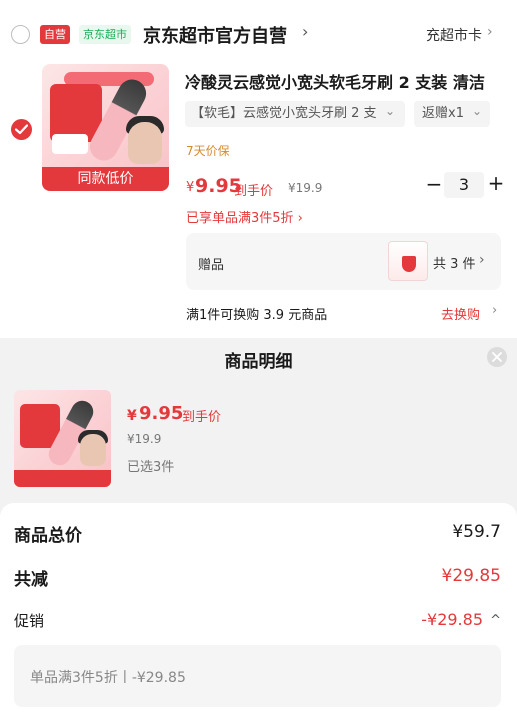  I want to click on recharge-card-link: 充超市卡, so click(454, 35).